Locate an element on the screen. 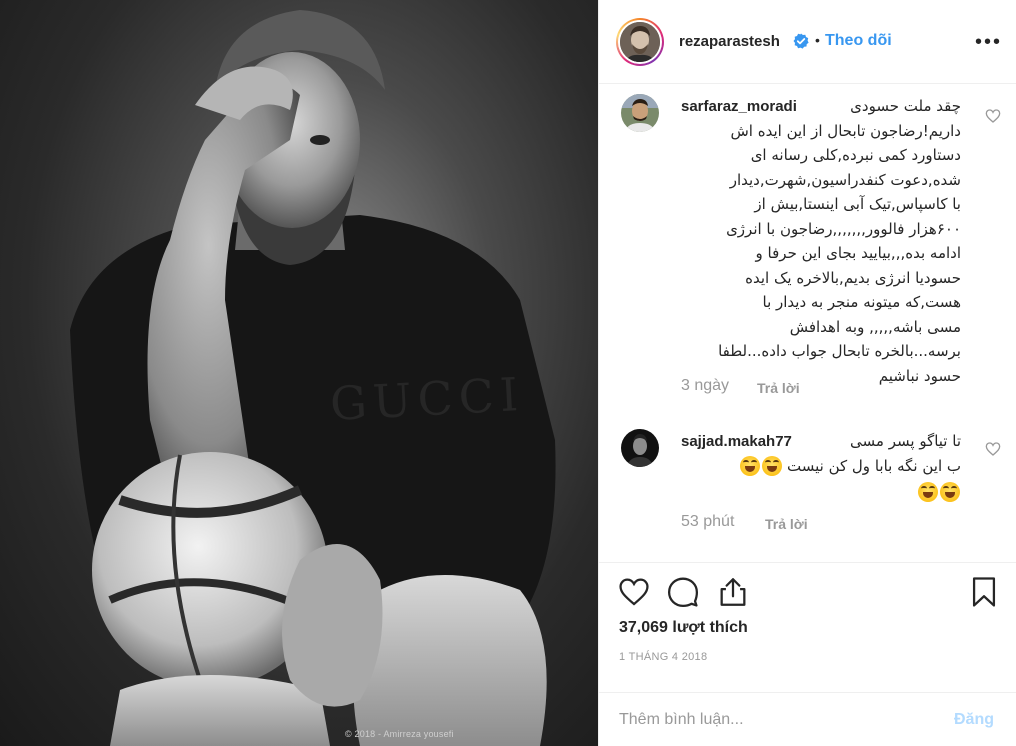  add-comment-bar: Đăng is located at coordinates (807, 719).